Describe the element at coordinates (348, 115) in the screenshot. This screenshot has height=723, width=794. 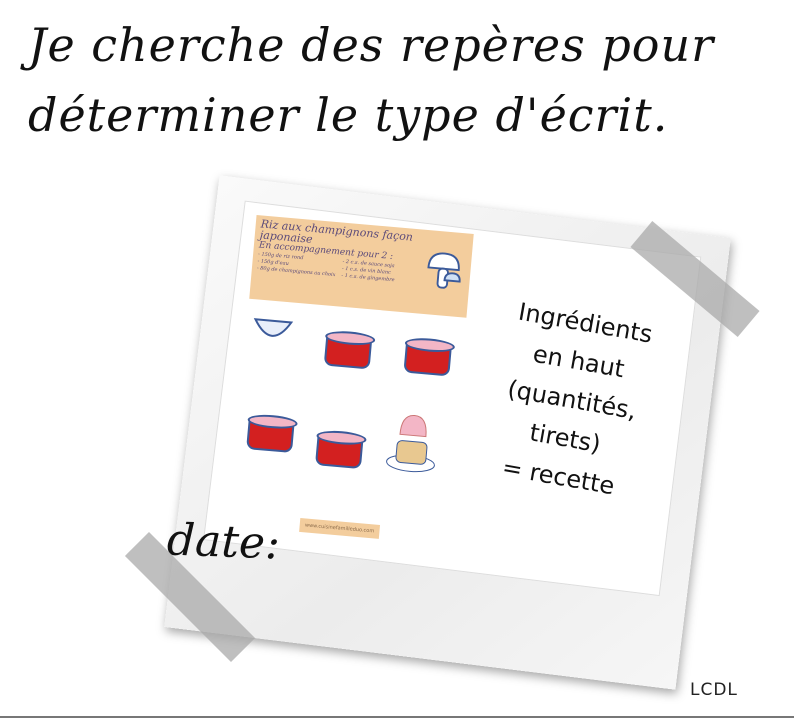
I see `title-line-2: déterminer le type d'écrit.` at that location.